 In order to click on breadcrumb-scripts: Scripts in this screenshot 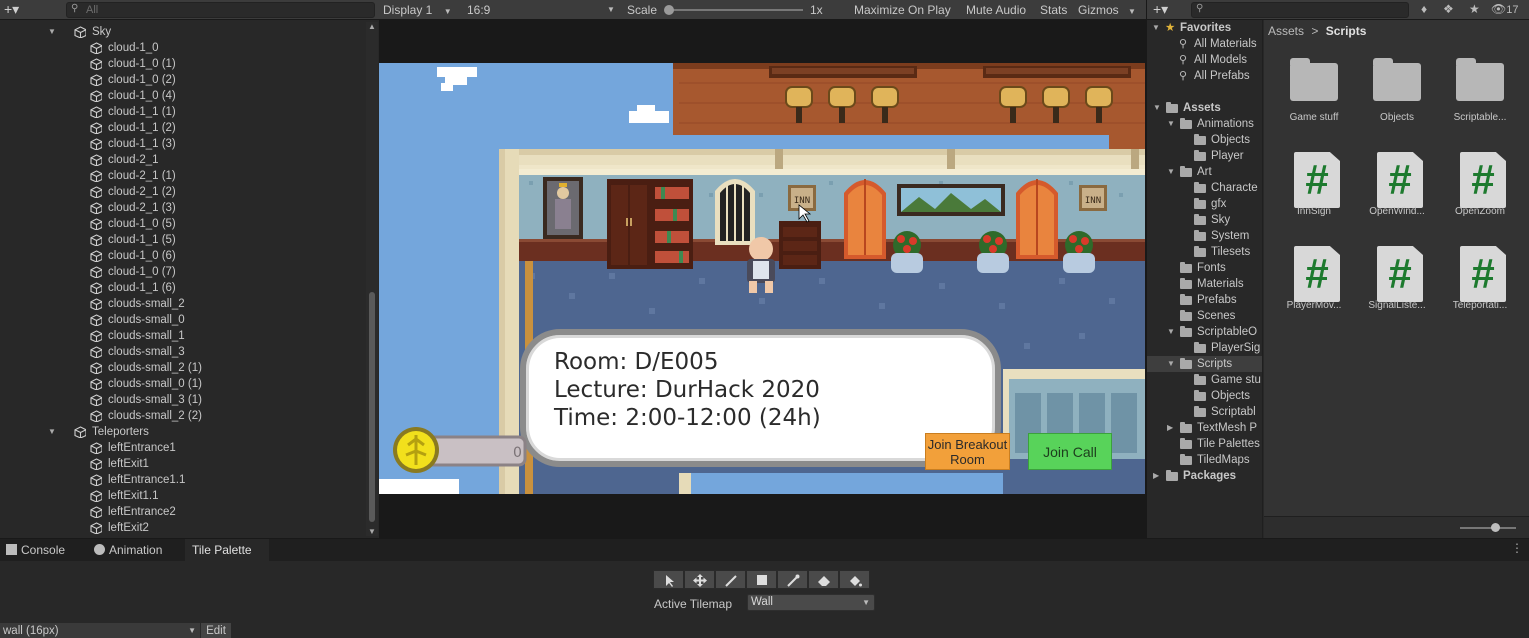, I will do `click(1346, 31)`.